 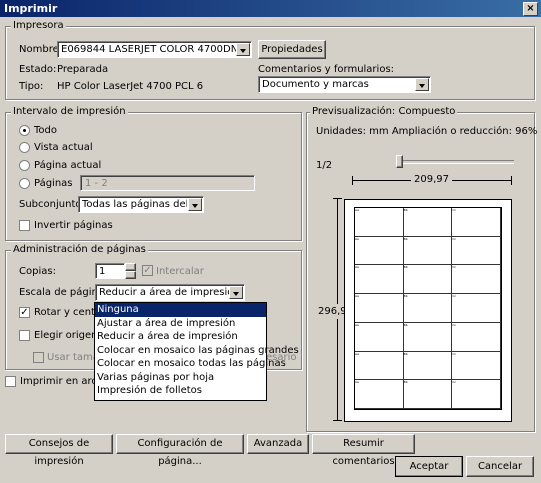 What do you see at coordinates (500, 466) in the screenshot?
I see `cancel-button: Cancelar` at bounding box center [500, 466].